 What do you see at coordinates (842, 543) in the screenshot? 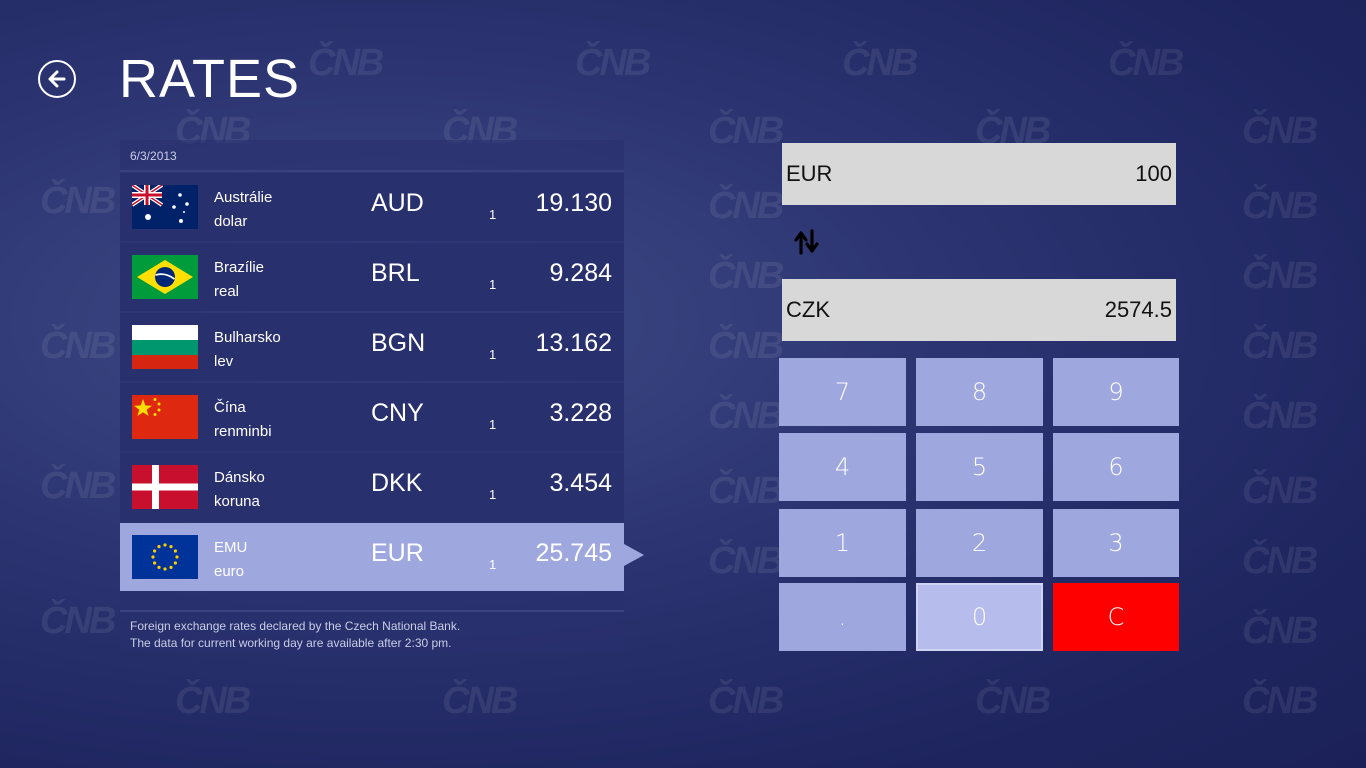
I see `key-1: 1` at bounding box center [842, 543].